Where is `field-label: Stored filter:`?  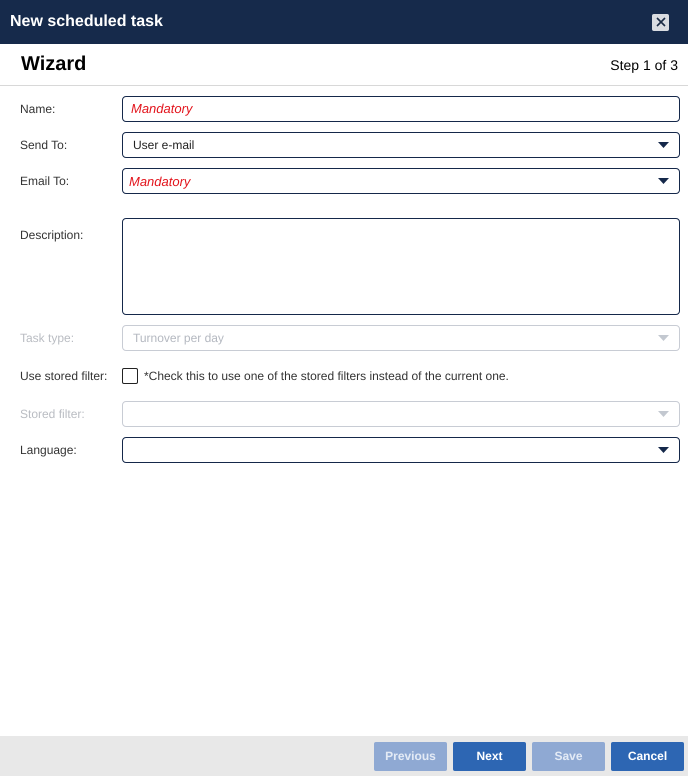
field-label: Stored filter: is located at coordinates (53, 414).